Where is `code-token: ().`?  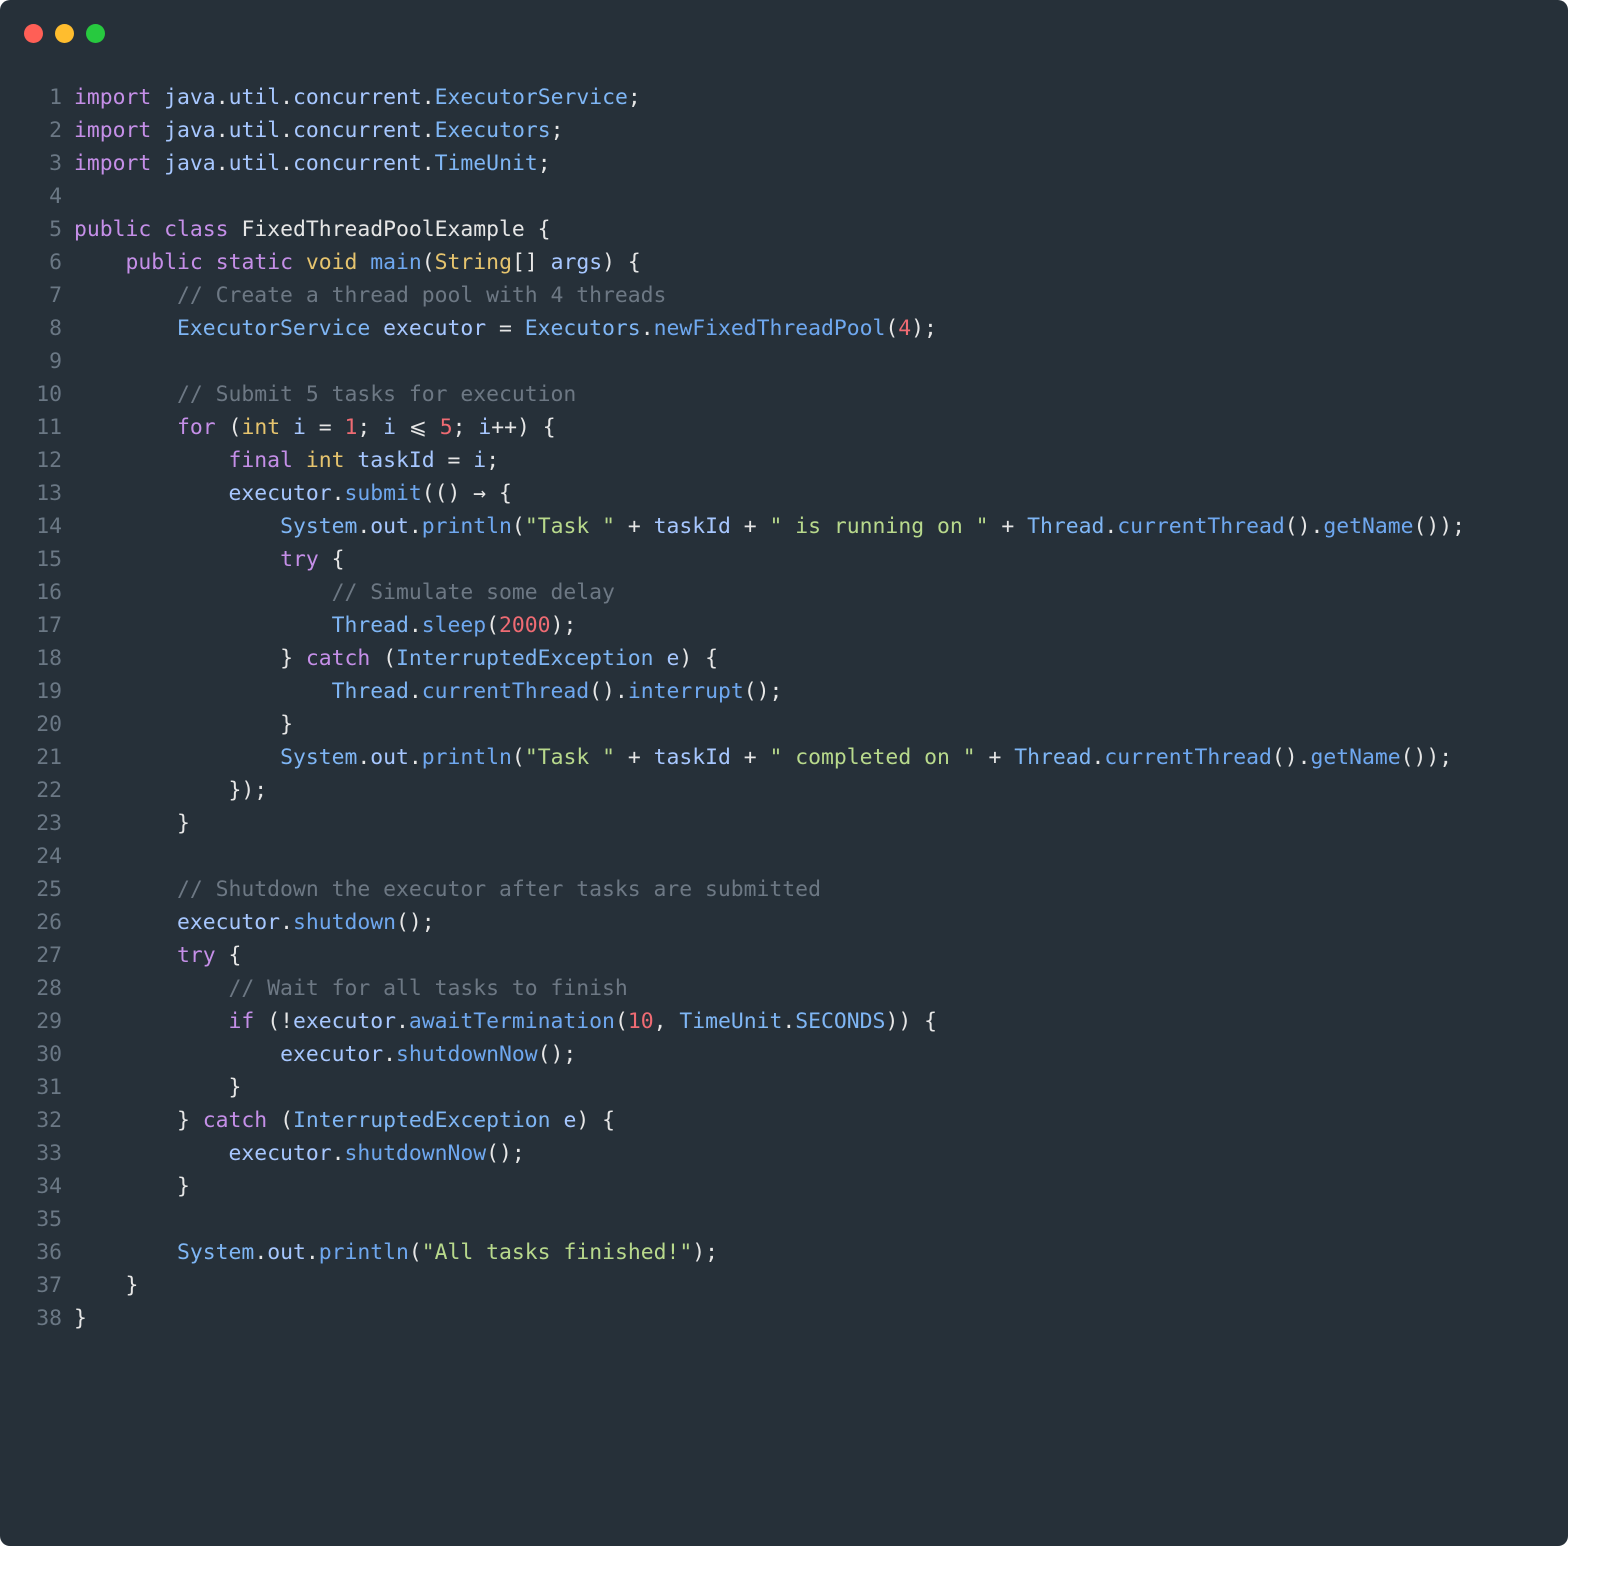 code-token: (). is located at coordinates (608, 691).